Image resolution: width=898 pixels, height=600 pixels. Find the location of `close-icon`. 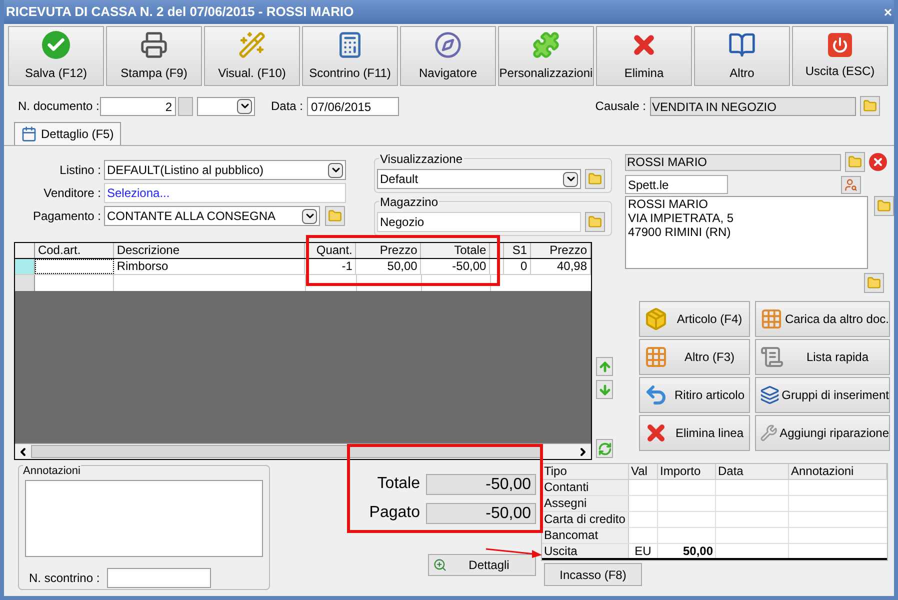

close-icon is located at coordinates (878, 162).